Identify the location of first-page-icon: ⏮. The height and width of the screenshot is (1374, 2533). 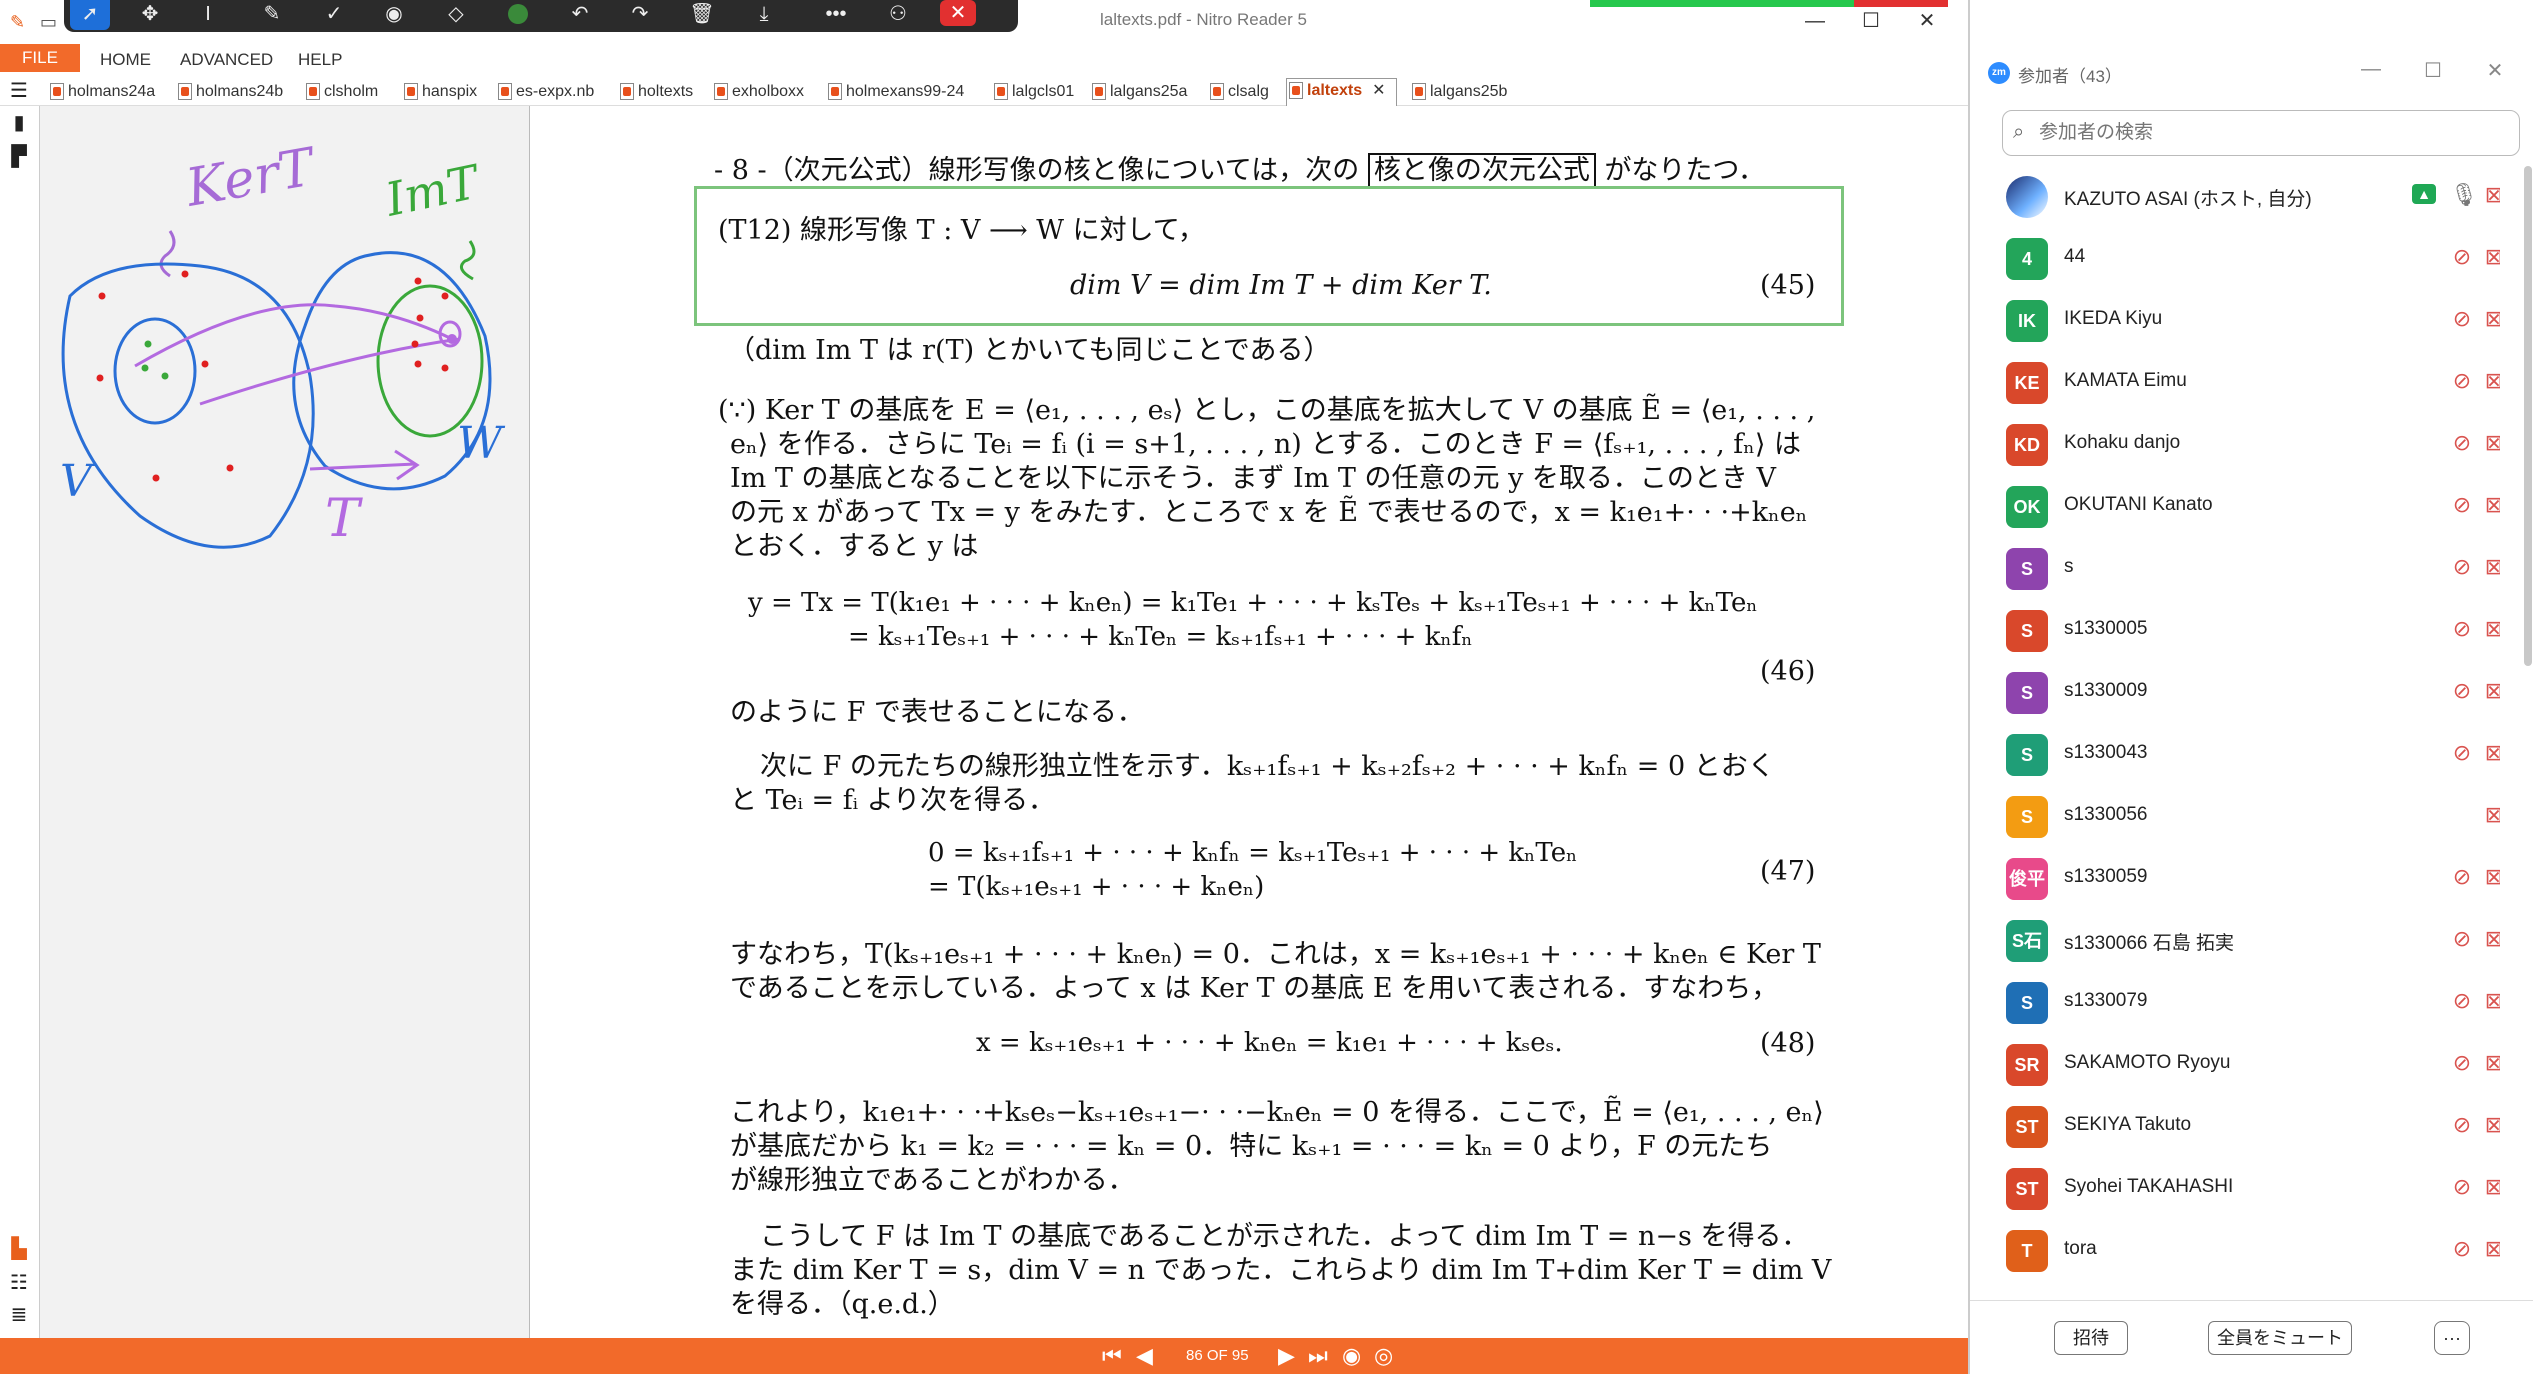
(1112, 1356).